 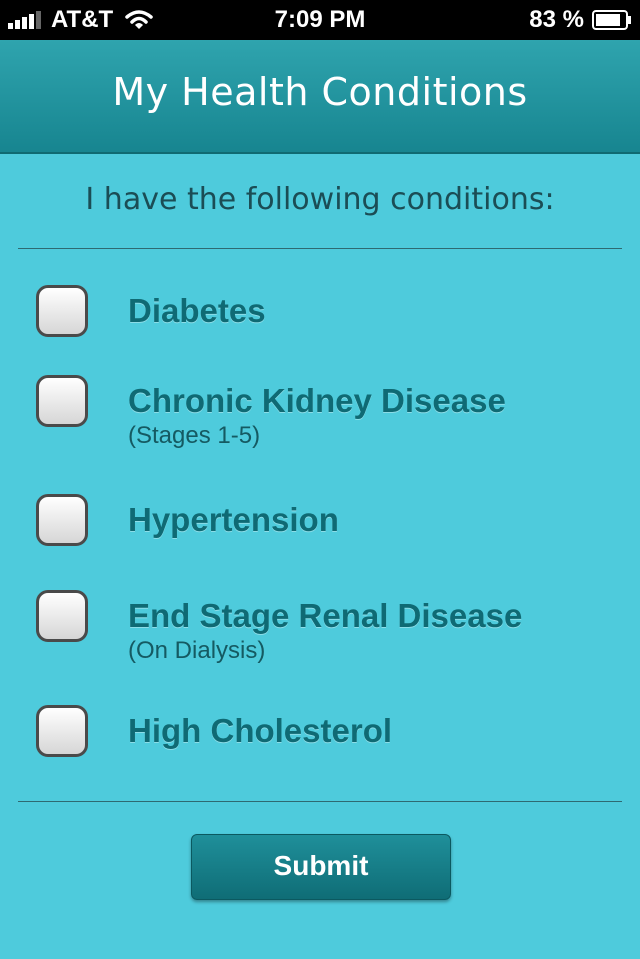 I want to click on intro-text: I have the following conditions:, so click(x=320, y=199).